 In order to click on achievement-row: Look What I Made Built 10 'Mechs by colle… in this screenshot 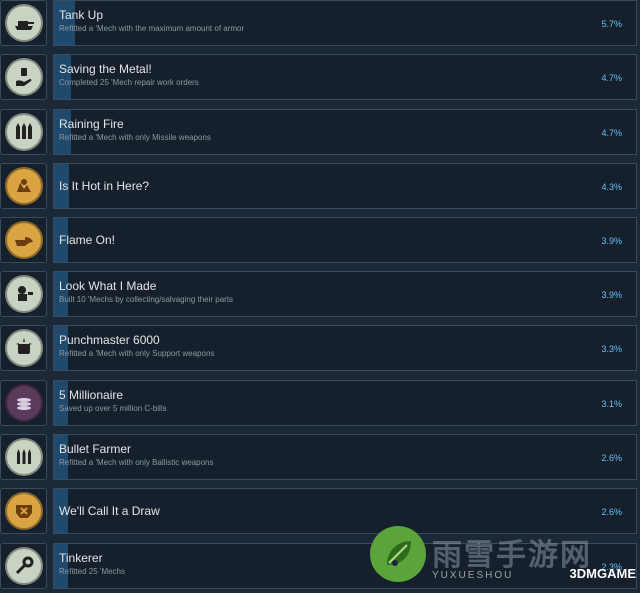, I will do `click(320, 296)`.